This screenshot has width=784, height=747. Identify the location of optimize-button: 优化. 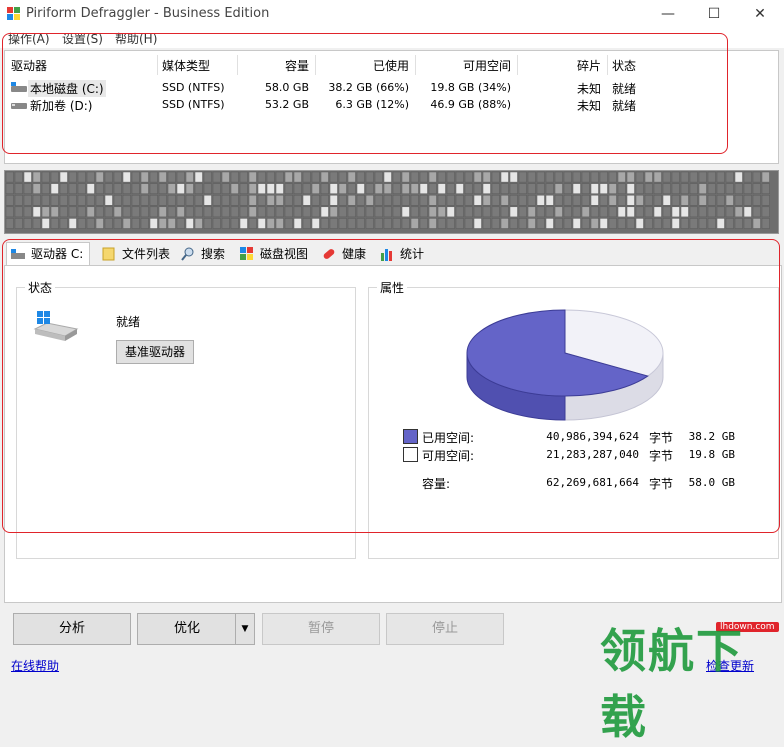
(187, 629).